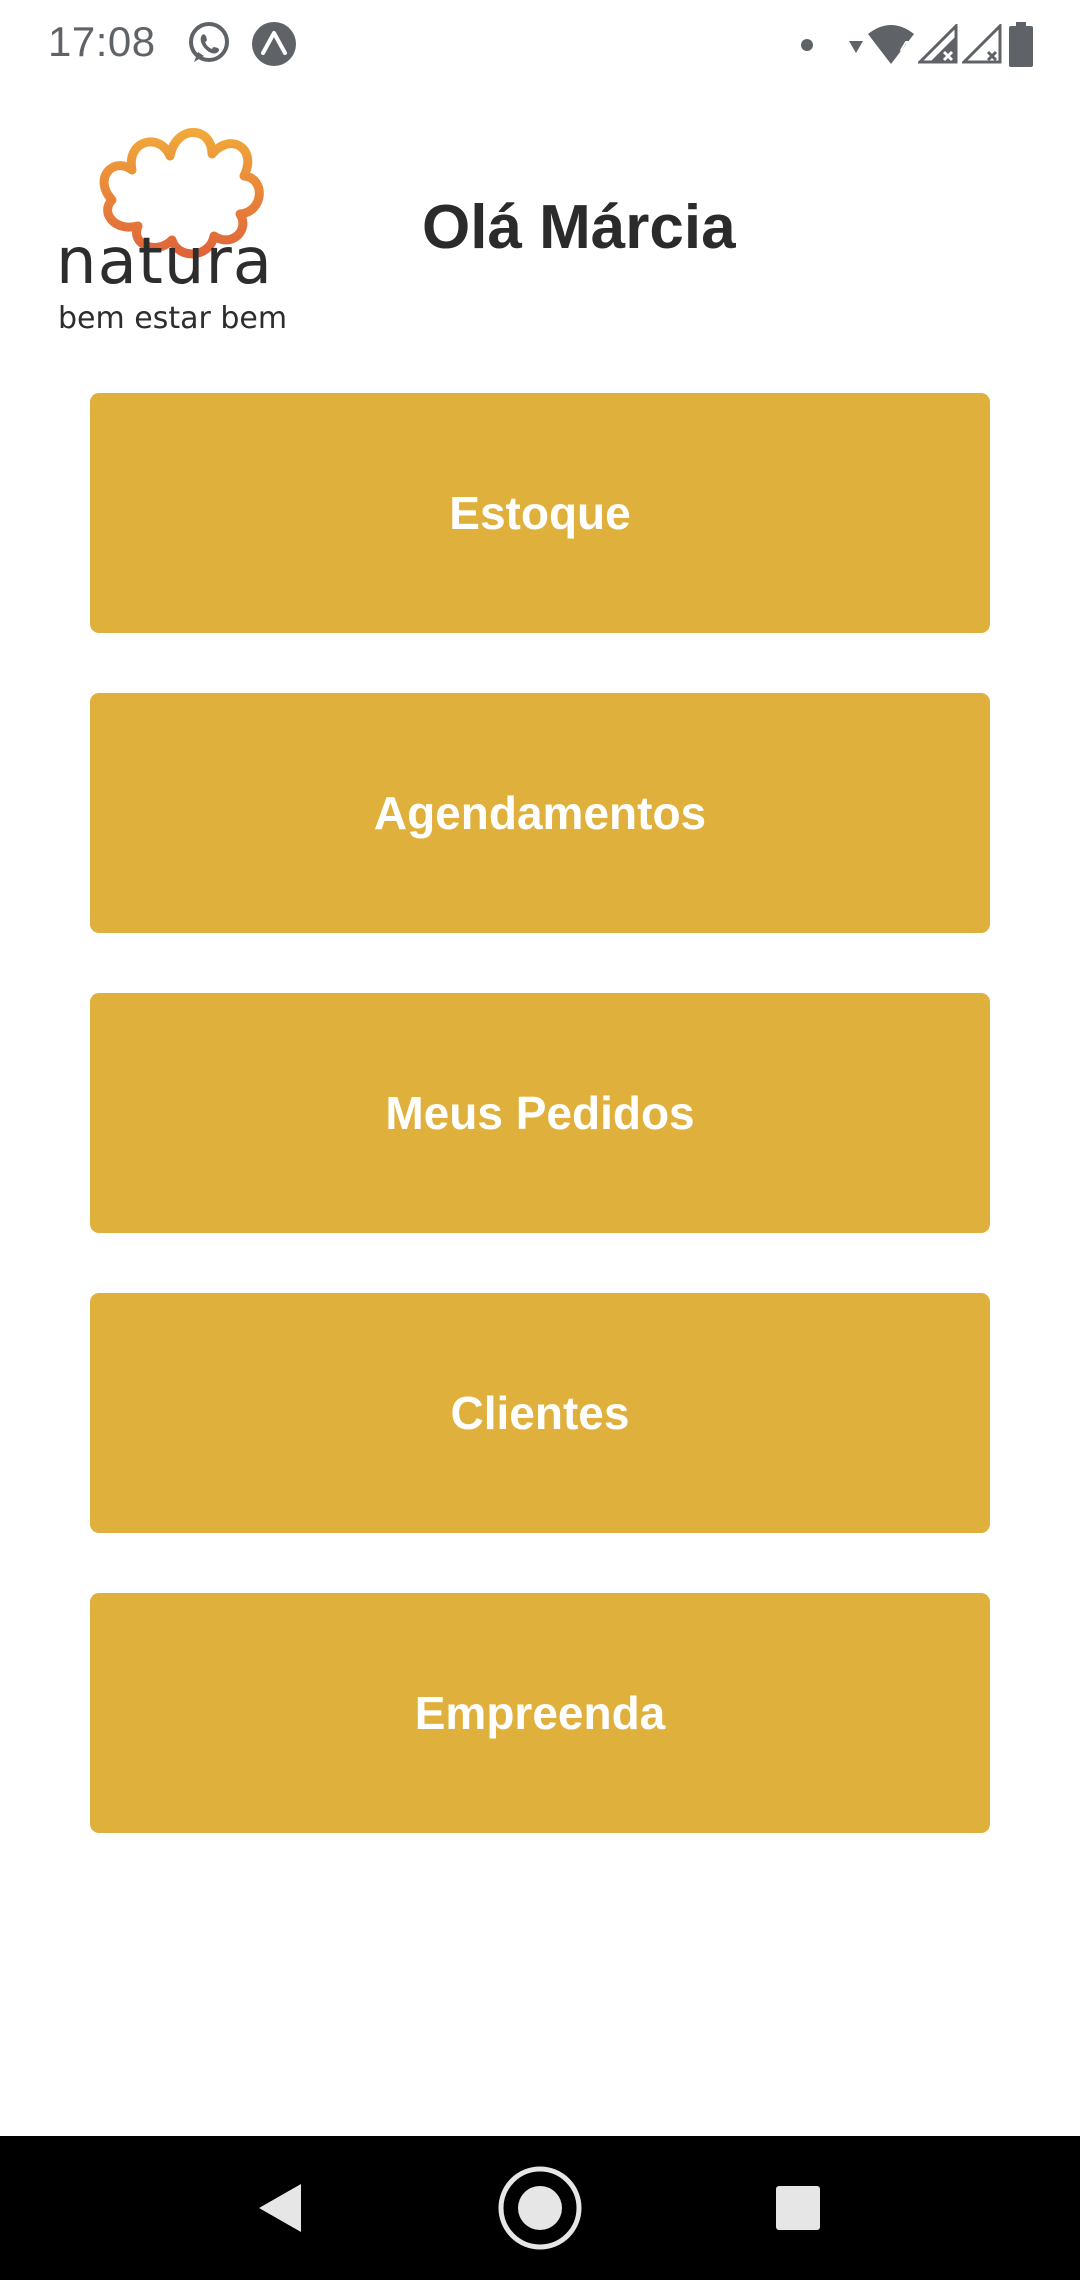 The image size is (1080, 2280). I want to click on logo-tagline-text: bem estar bem, so click(173, 318).